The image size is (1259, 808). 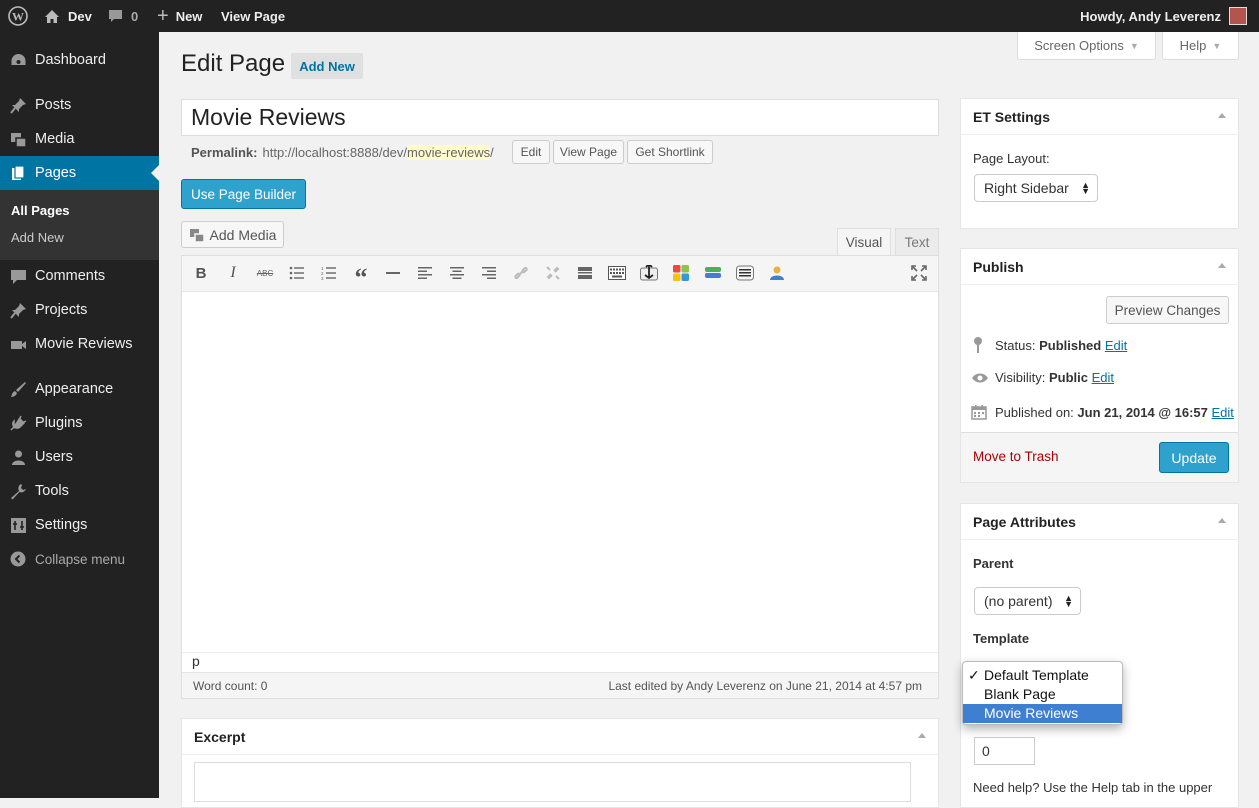 I want to click on edit-visibility-link: Edit, so click(x=1103, y=377).